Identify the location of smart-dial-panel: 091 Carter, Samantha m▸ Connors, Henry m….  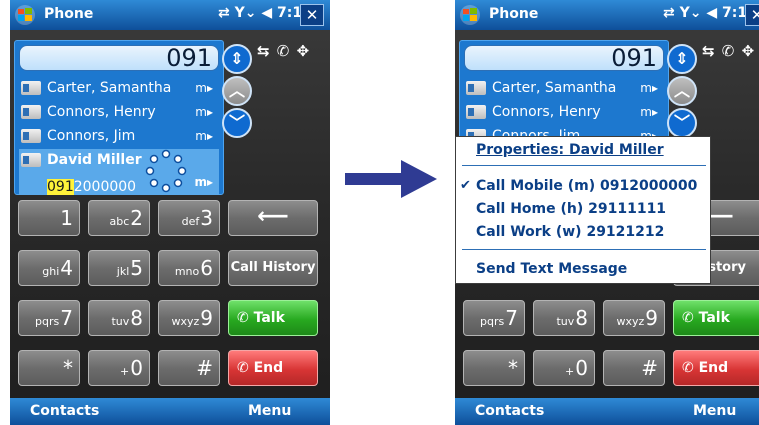
(119, 117).